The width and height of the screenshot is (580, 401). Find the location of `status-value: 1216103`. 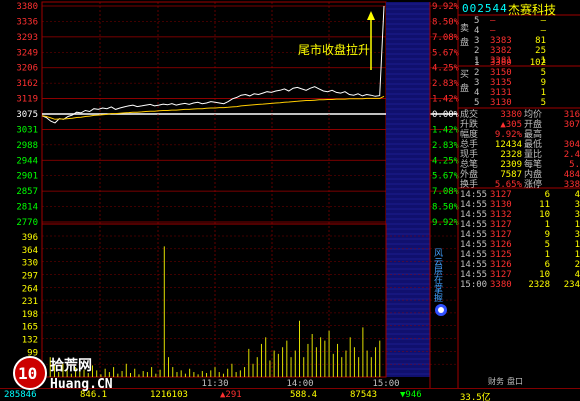

status-value: 1216103 is located at coordinates (169, 395).